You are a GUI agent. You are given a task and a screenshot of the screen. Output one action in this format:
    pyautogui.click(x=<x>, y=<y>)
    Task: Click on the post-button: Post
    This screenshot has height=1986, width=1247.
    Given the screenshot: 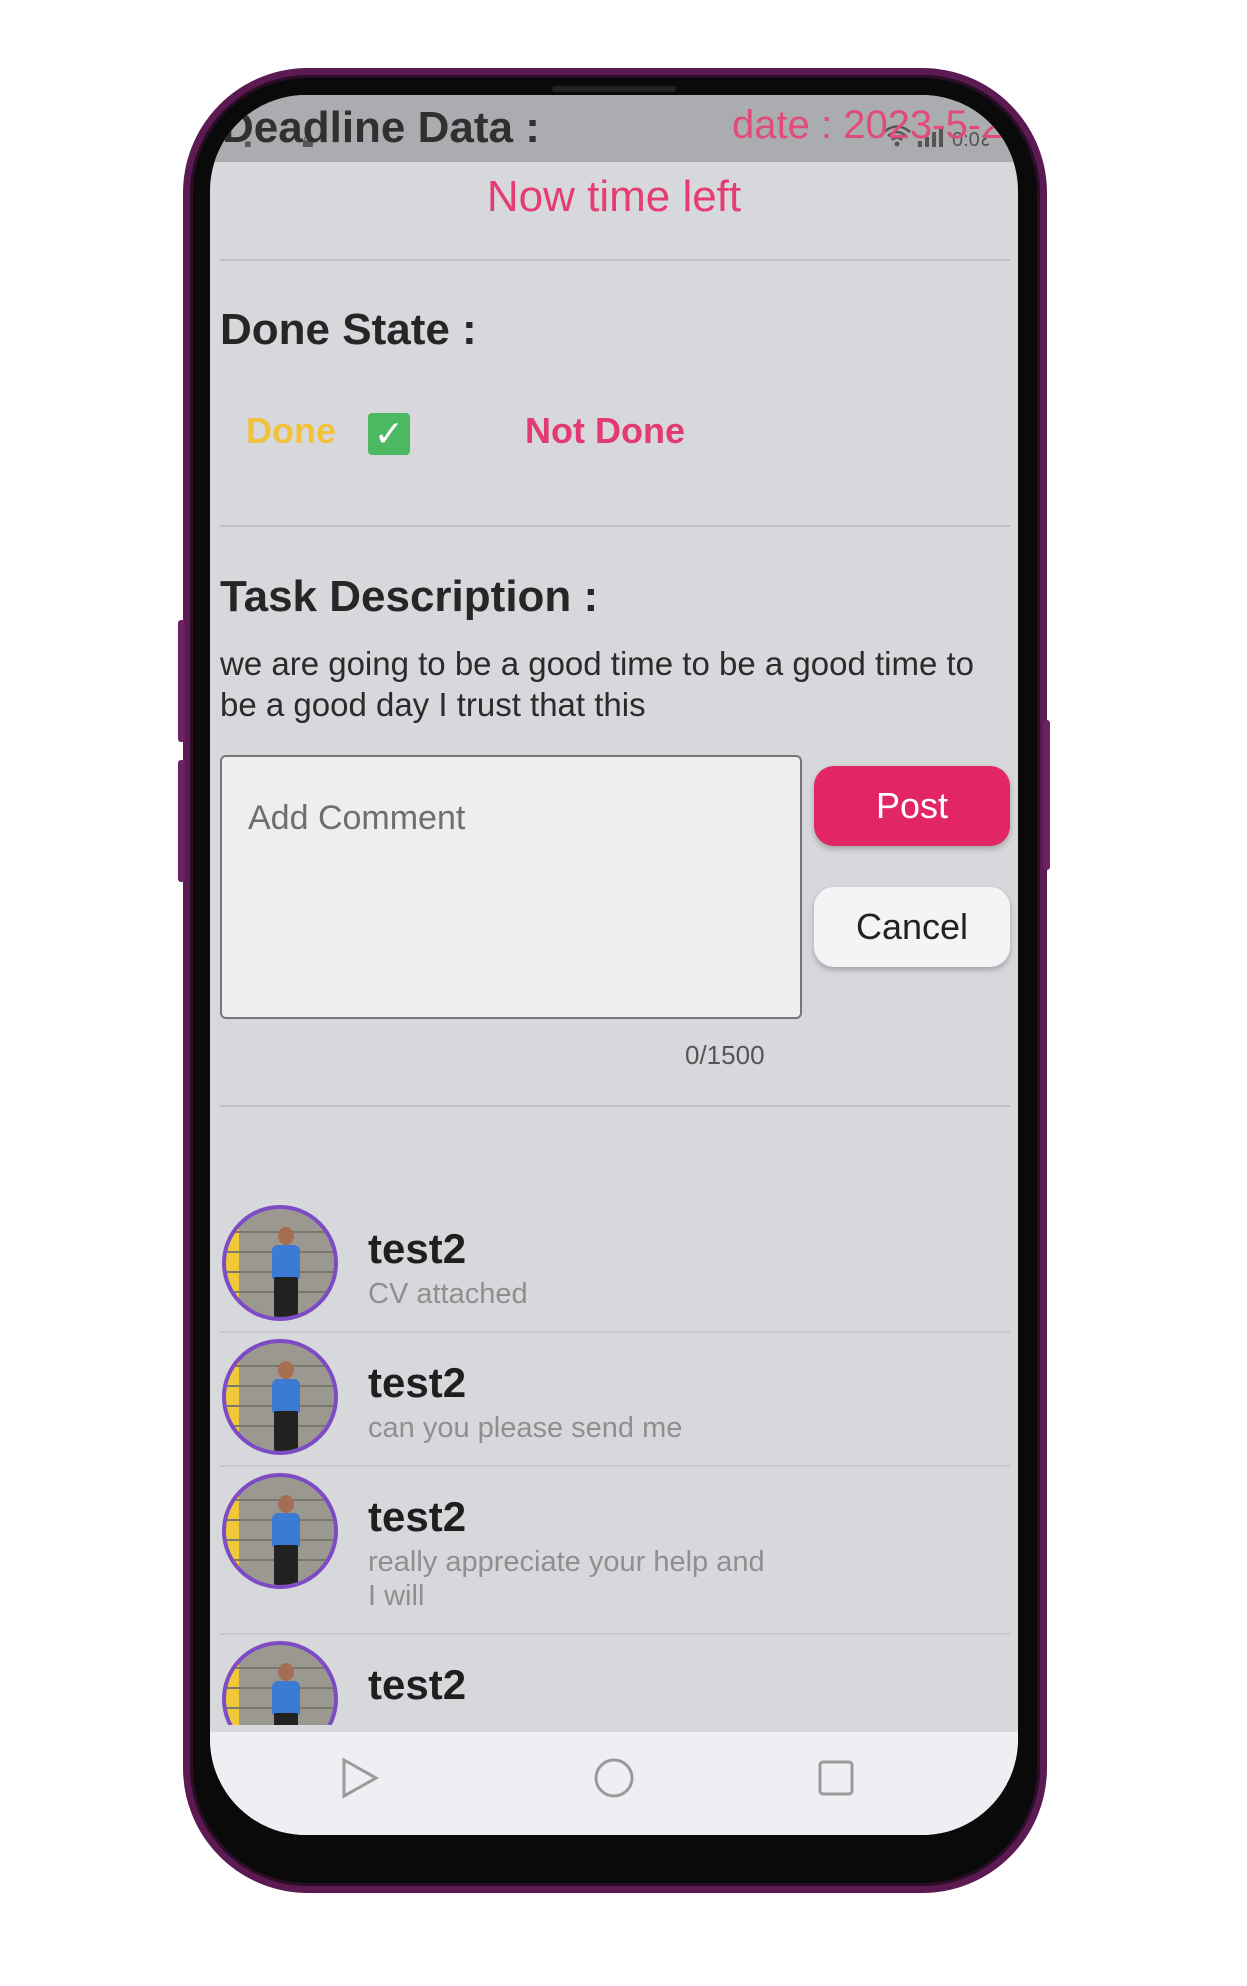 What is the action you would take?
    pyautogui.click(x=912, y=806)
    